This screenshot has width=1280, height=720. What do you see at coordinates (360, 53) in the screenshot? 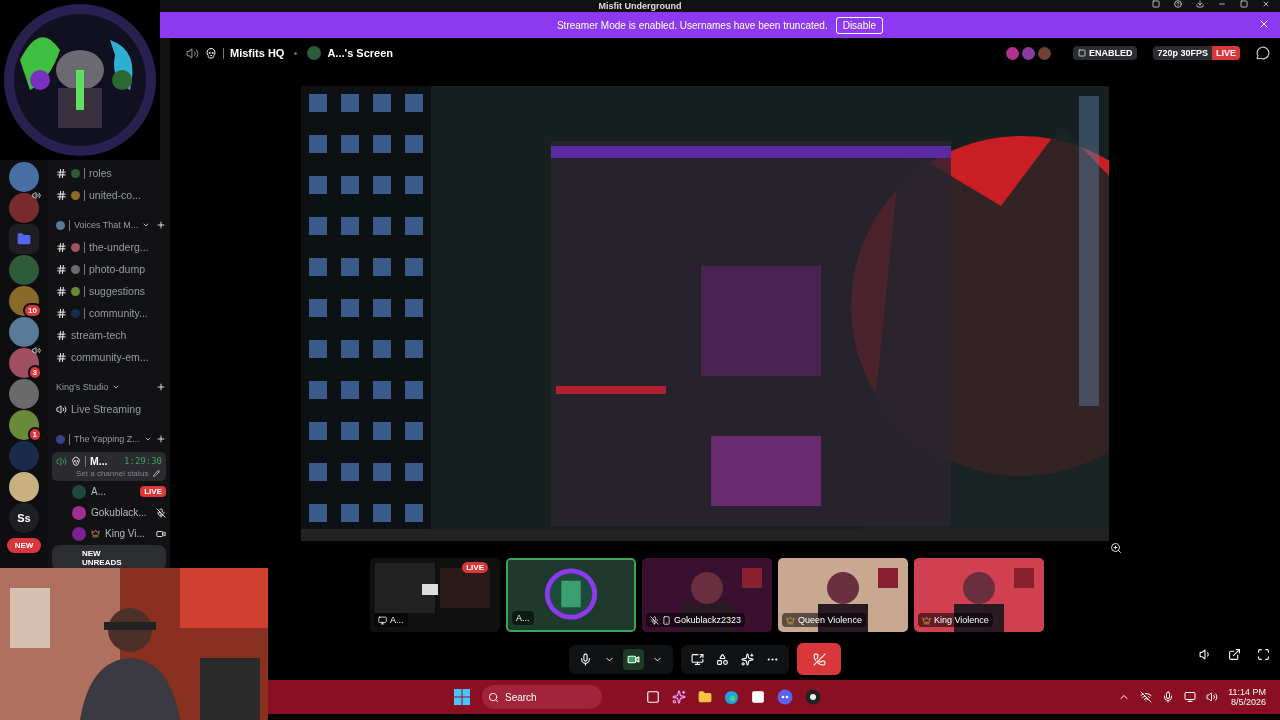
I see `stream-title: A...'s Screen` at bounding box center [360, 53].